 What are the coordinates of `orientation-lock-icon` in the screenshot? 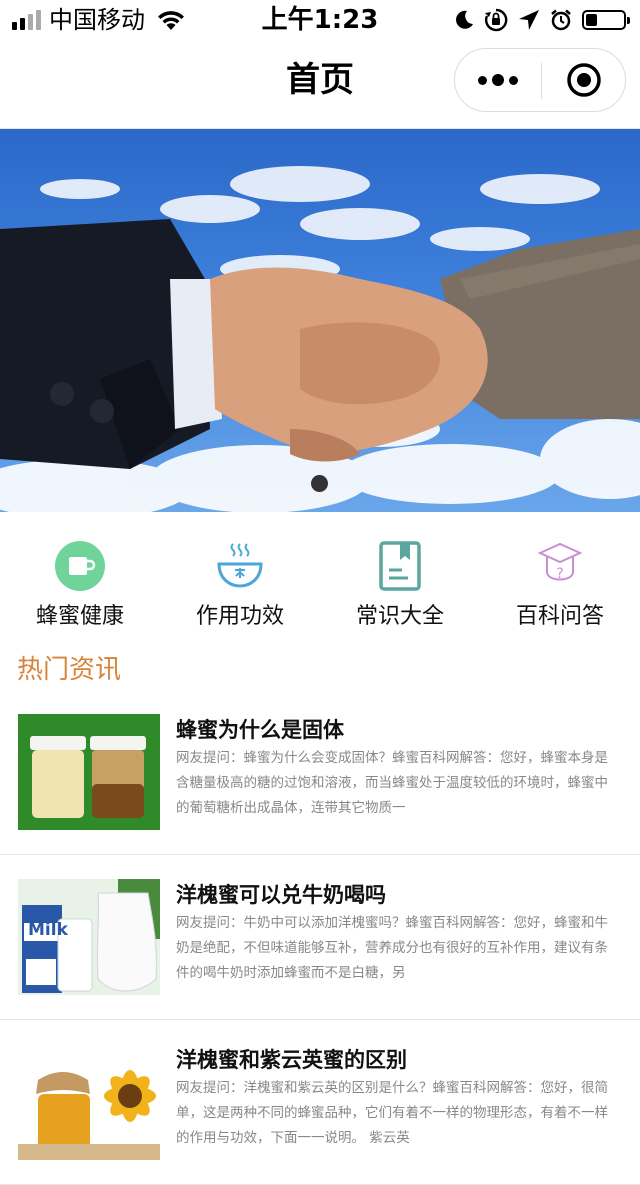 It's located at (496, 20).